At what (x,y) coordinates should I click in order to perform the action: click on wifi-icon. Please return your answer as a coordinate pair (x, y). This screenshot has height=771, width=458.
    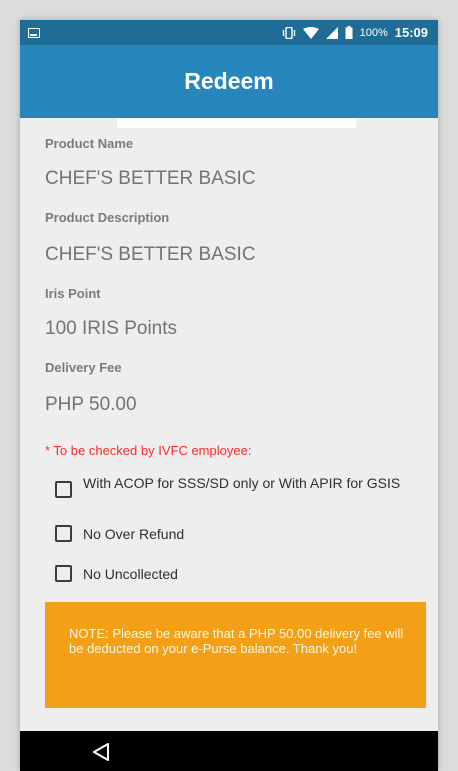
    Looking at the image, I should click on (310, 32).